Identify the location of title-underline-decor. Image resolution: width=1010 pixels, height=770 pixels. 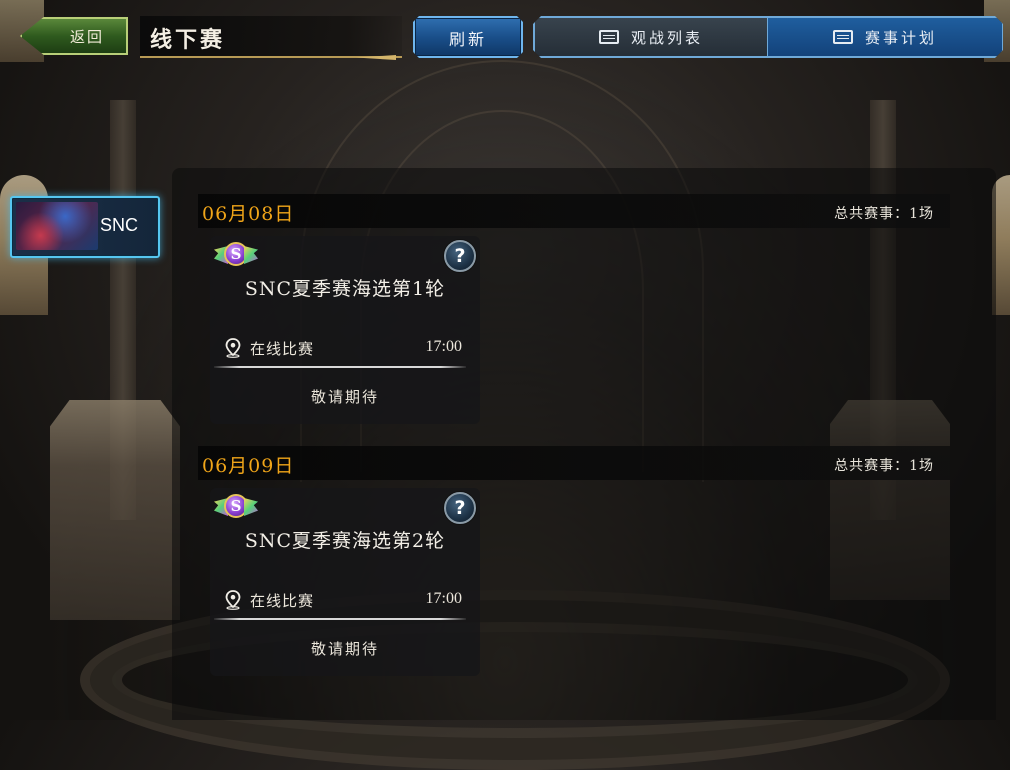
(376, 57).